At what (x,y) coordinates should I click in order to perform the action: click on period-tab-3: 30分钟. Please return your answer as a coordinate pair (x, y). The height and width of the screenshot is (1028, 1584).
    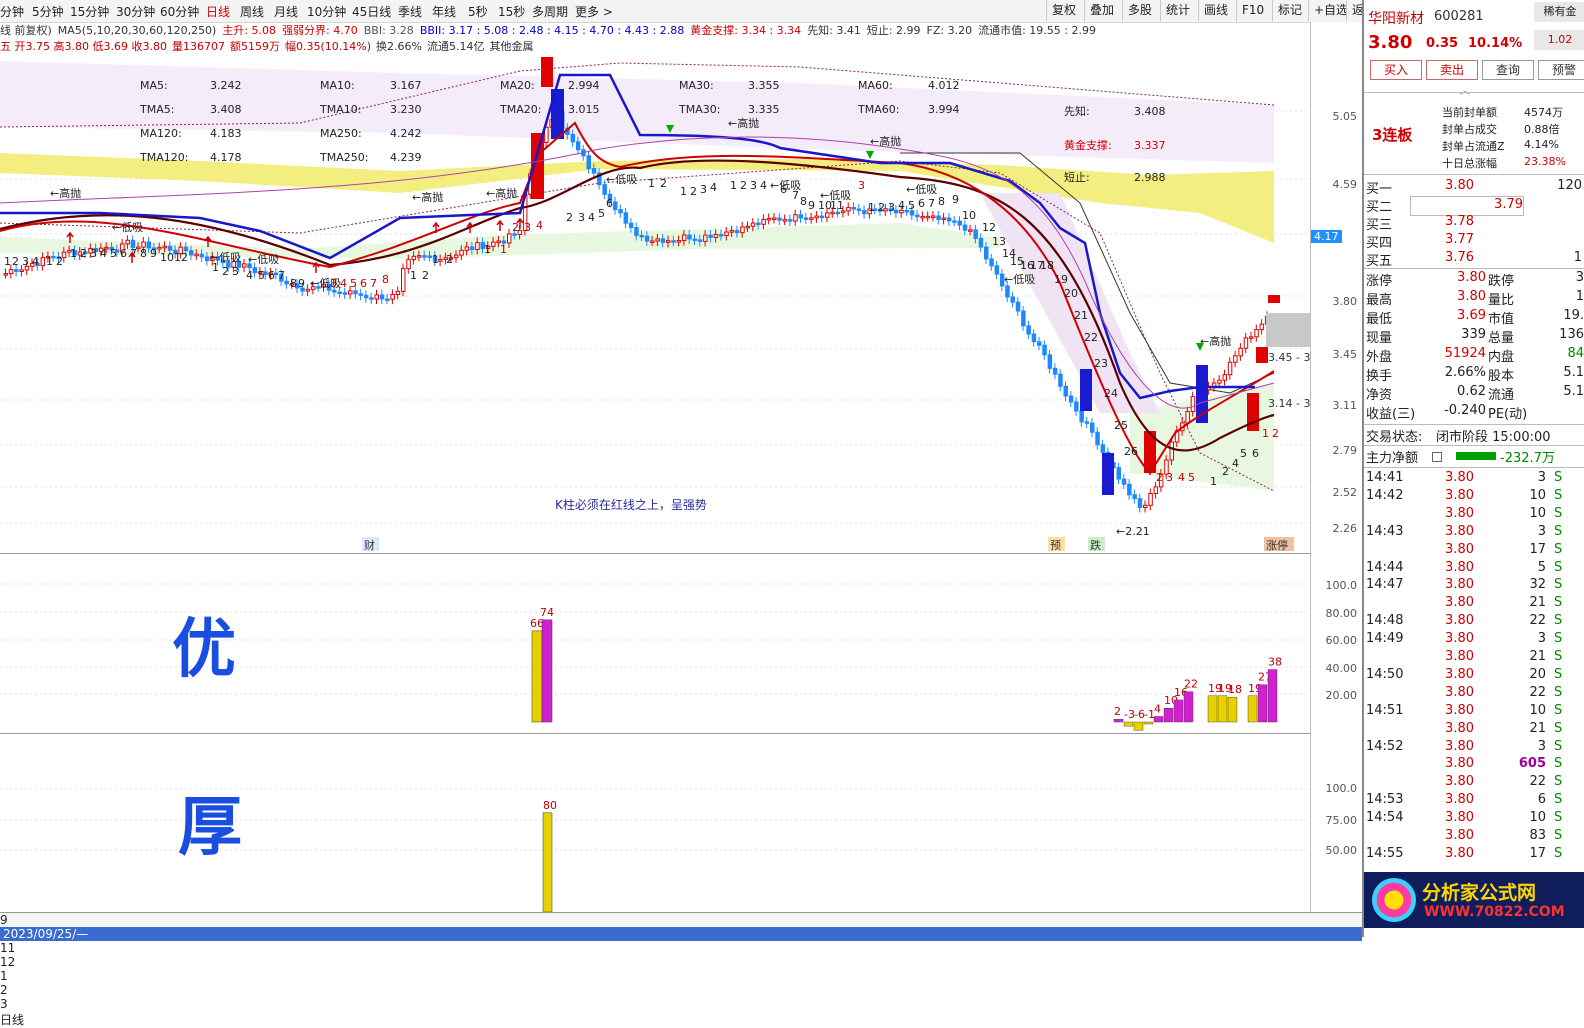
    Looking at the image, I should click on (135, 11).